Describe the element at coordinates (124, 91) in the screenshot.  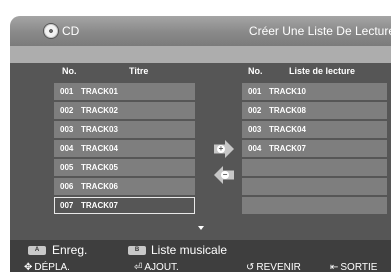
I see `track-row: 001 TRACK01` at that location.